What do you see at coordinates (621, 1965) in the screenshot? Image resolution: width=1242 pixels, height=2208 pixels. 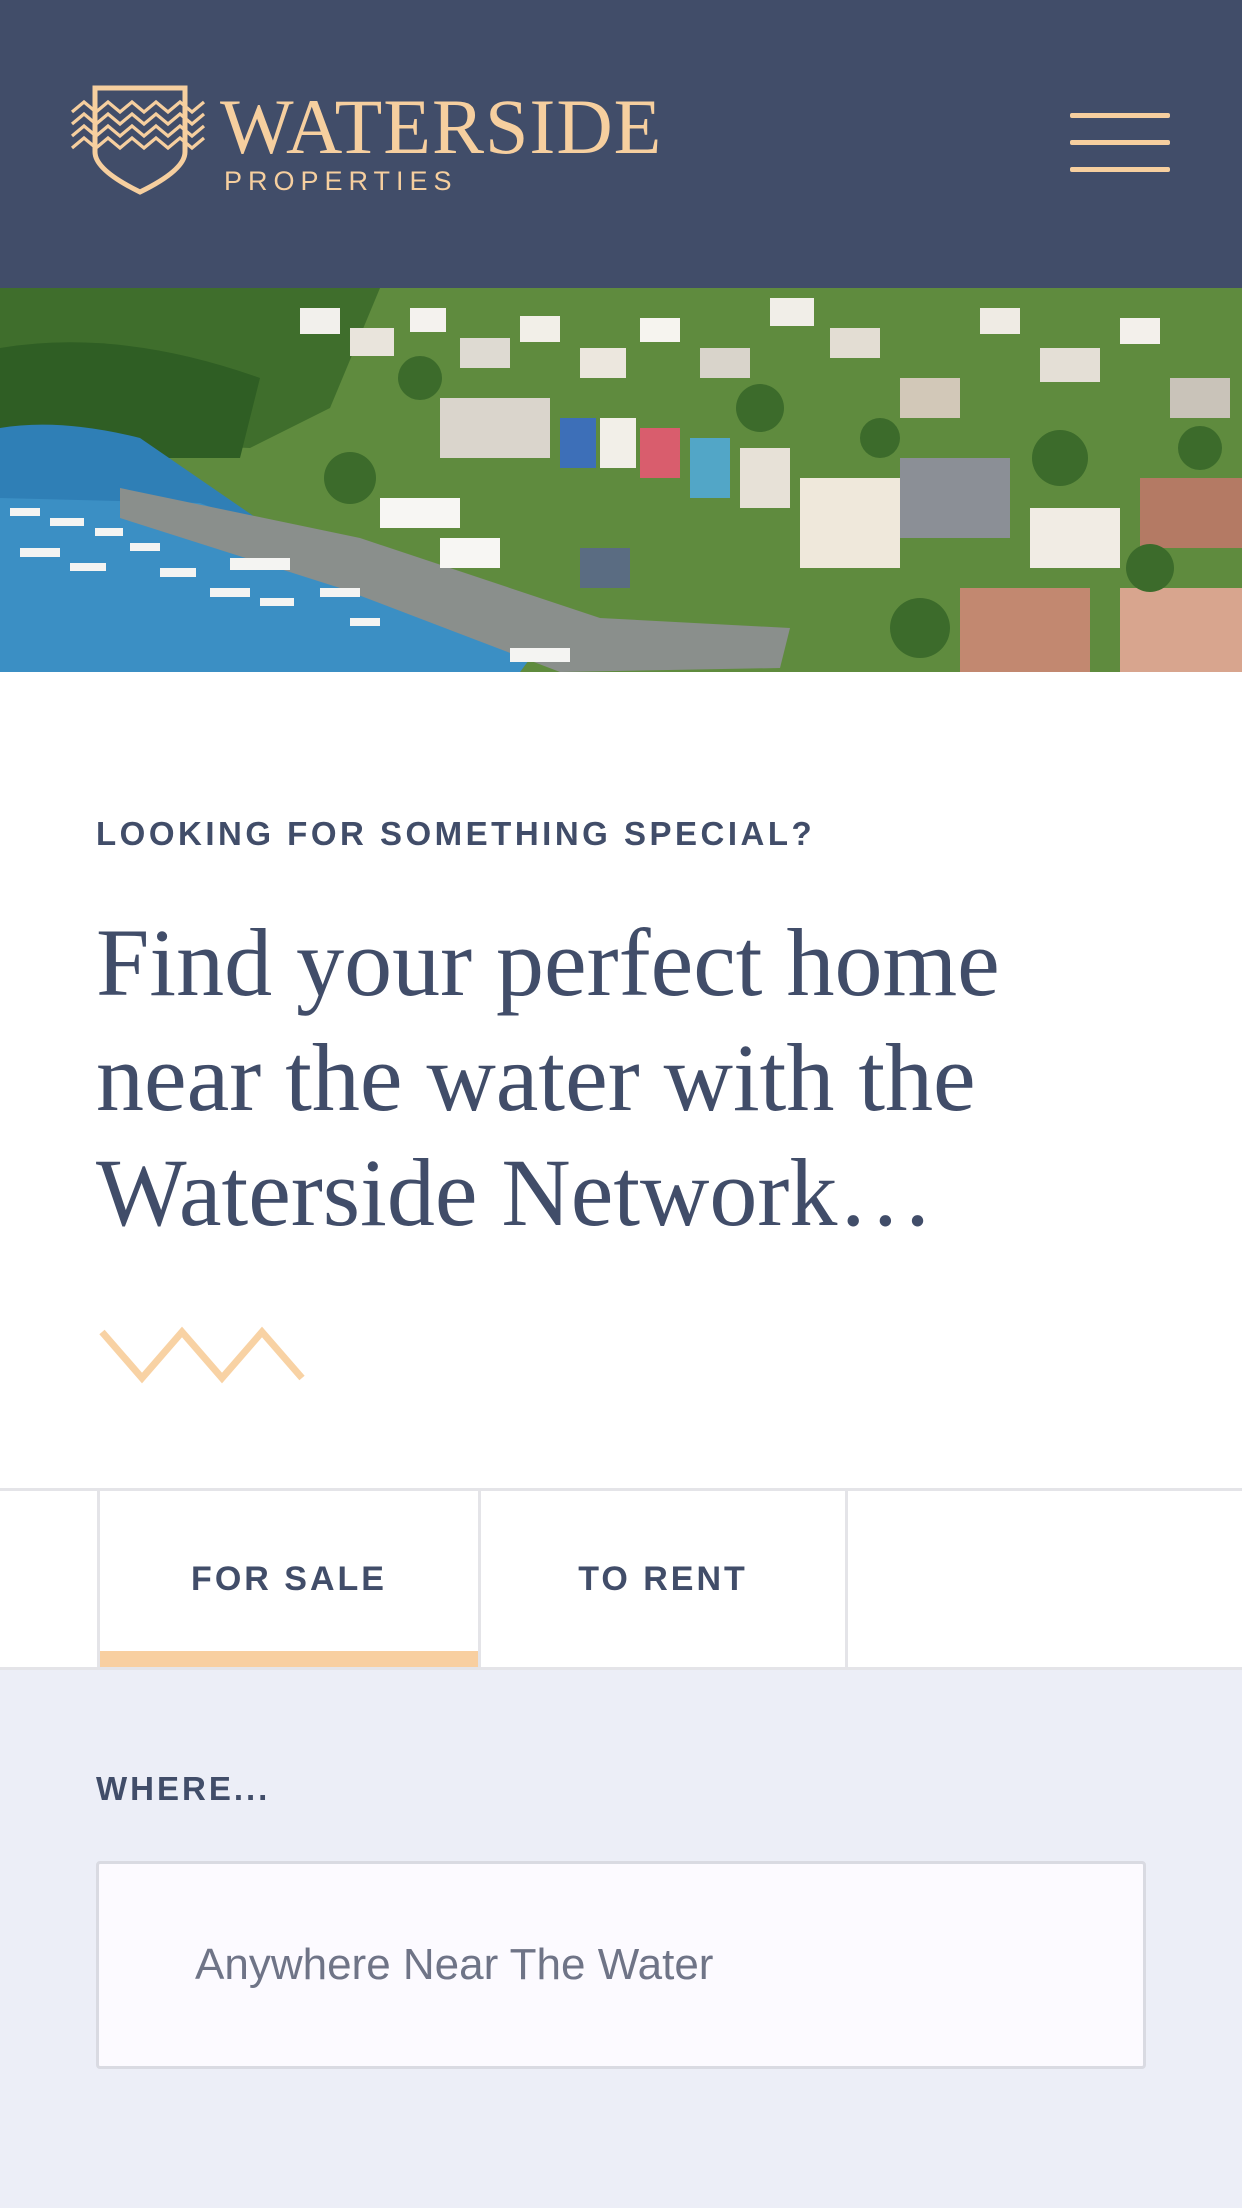 I see `where-search-input` at bounding box center [621, 1965].